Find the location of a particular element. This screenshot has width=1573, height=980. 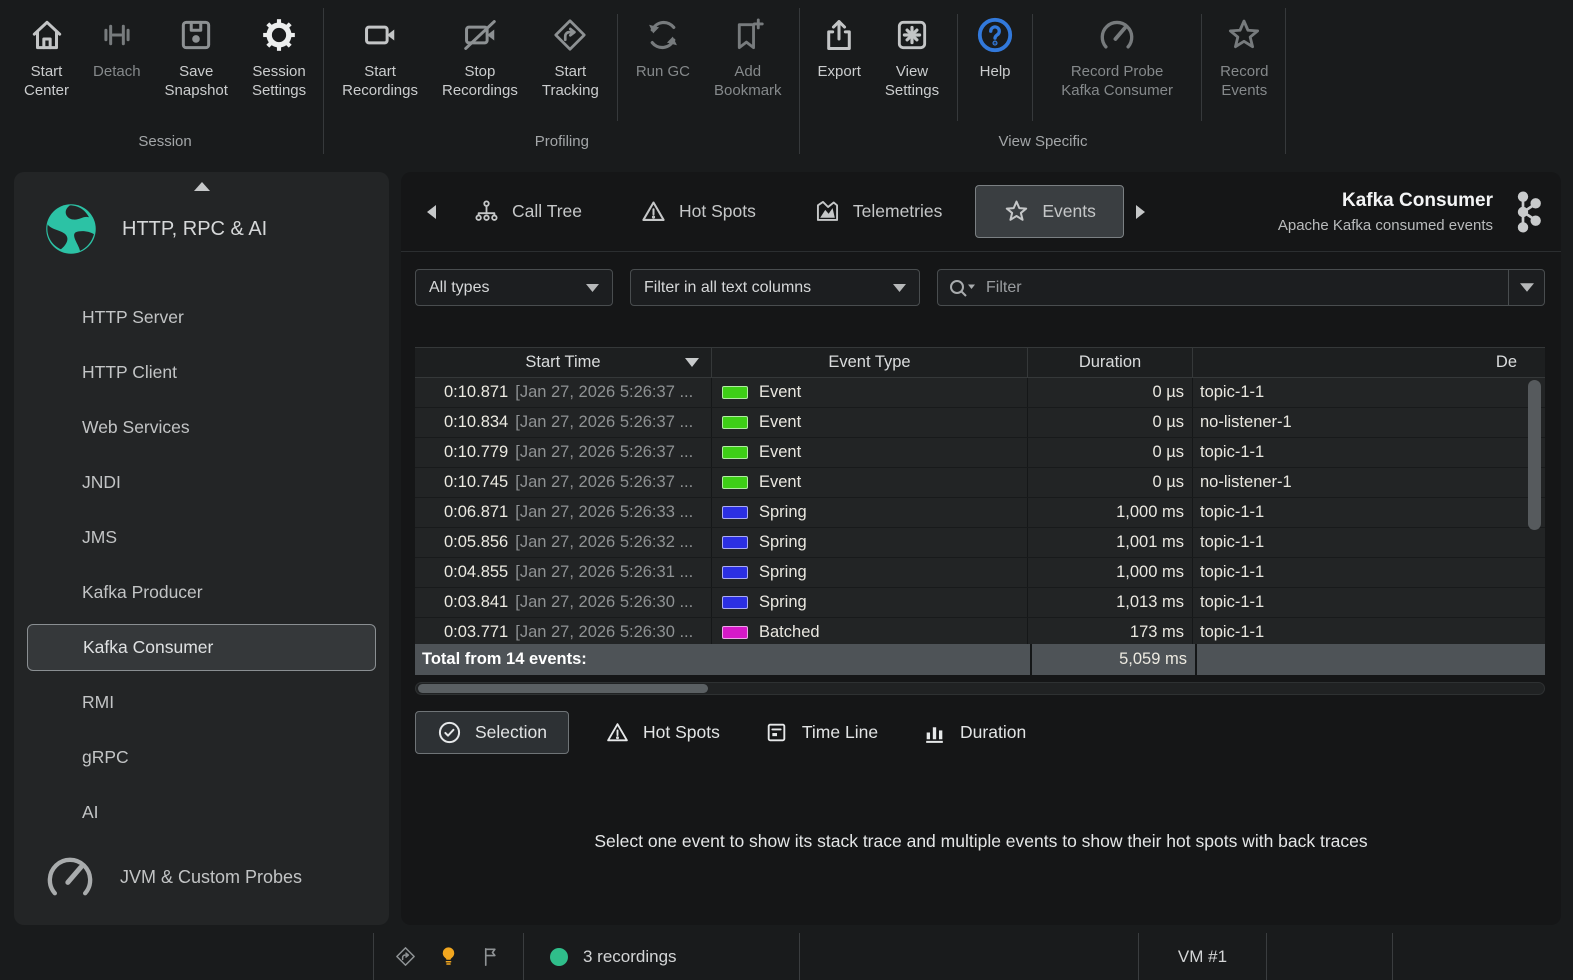

status-spacer is located at coordinates (969, 956).